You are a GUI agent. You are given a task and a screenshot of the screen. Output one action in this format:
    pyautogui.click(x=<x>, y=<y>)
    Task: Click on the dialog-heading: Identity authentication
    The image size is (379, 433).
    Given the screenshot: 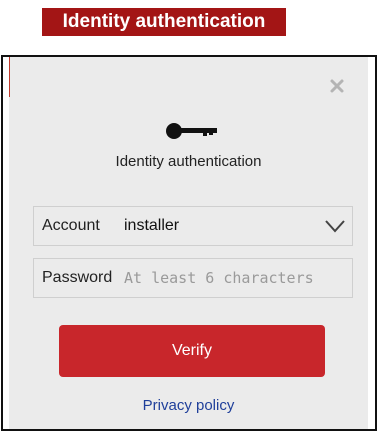 What is the action you would take?
    pyautogui.click(x=188, y=161)
    